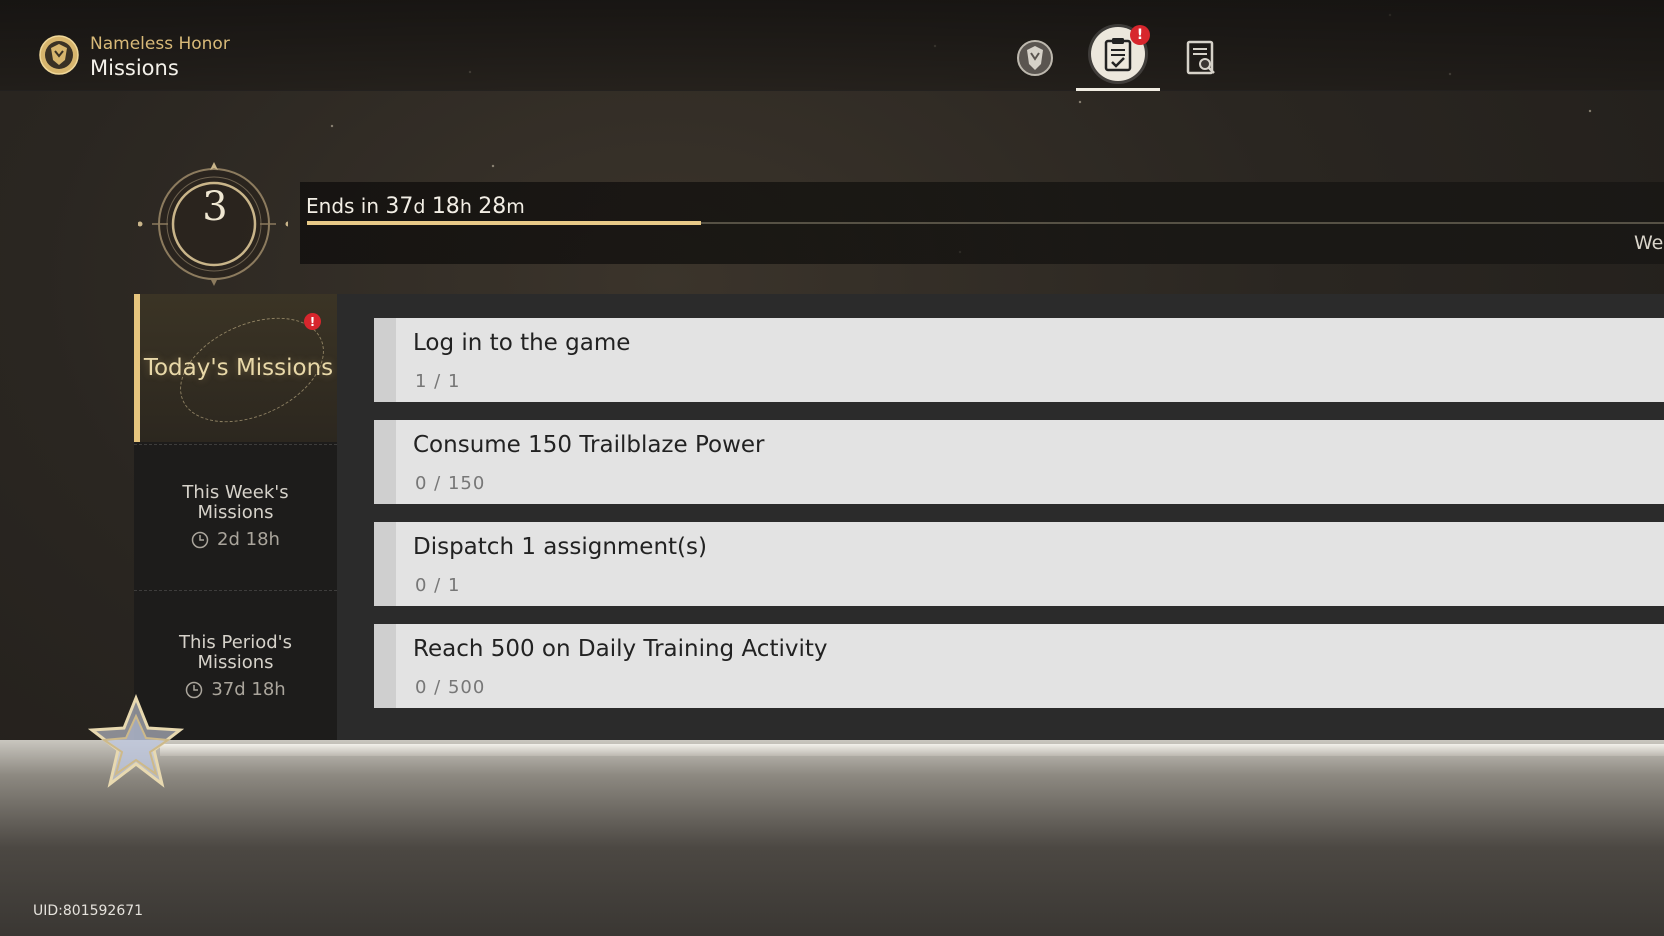 The width and height of the screenshot is (1664, 936). Describe the element at coordinates (445, 206) in the screenshot. I see `countdown-hours: 18` at that location.